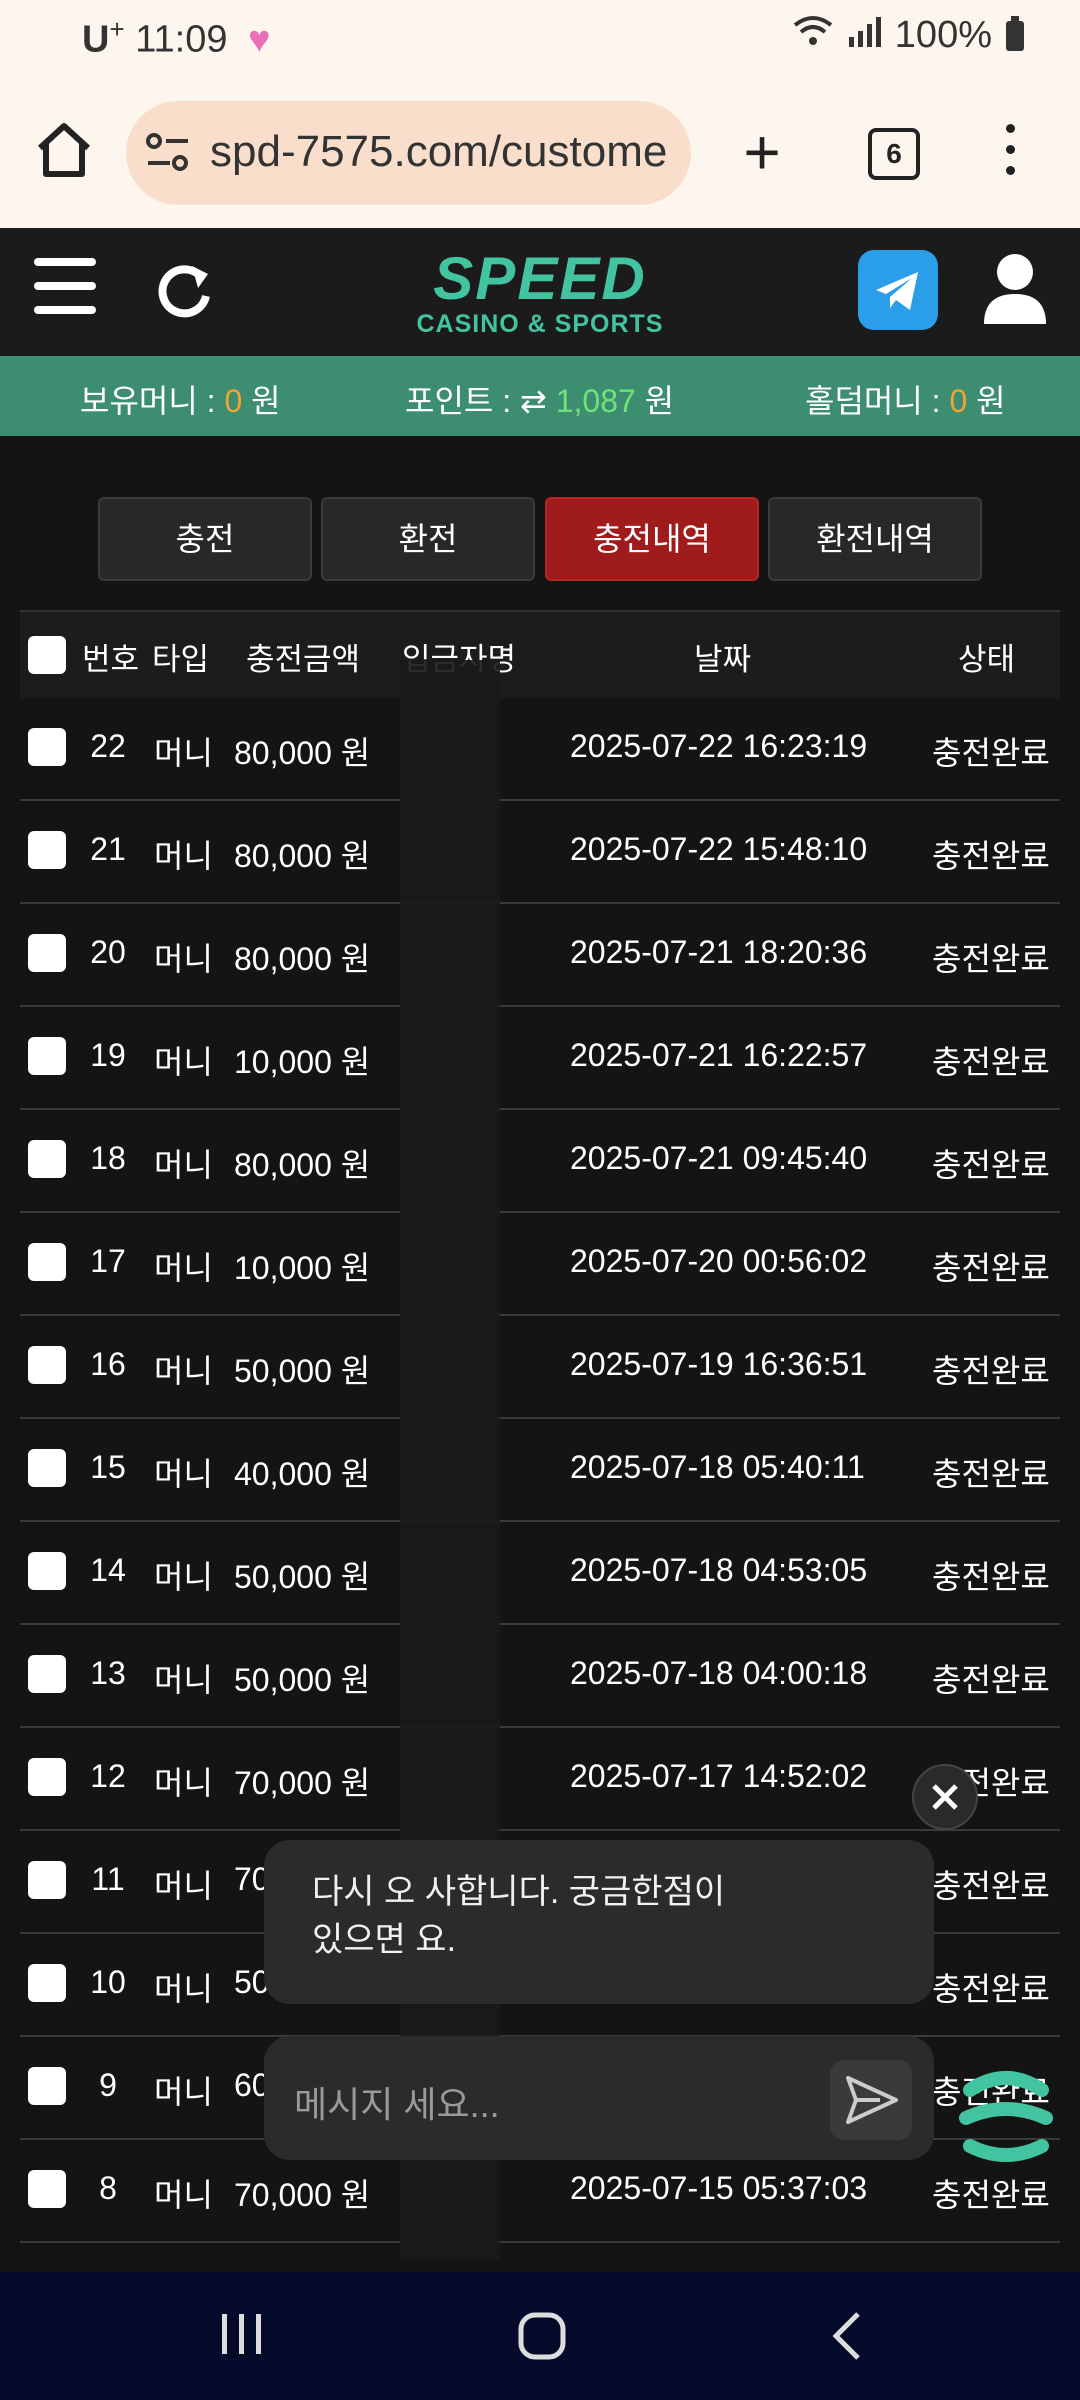 This screenshot has width=1080, height=2400. I want to click on wifi-icon, so click(813, 35).